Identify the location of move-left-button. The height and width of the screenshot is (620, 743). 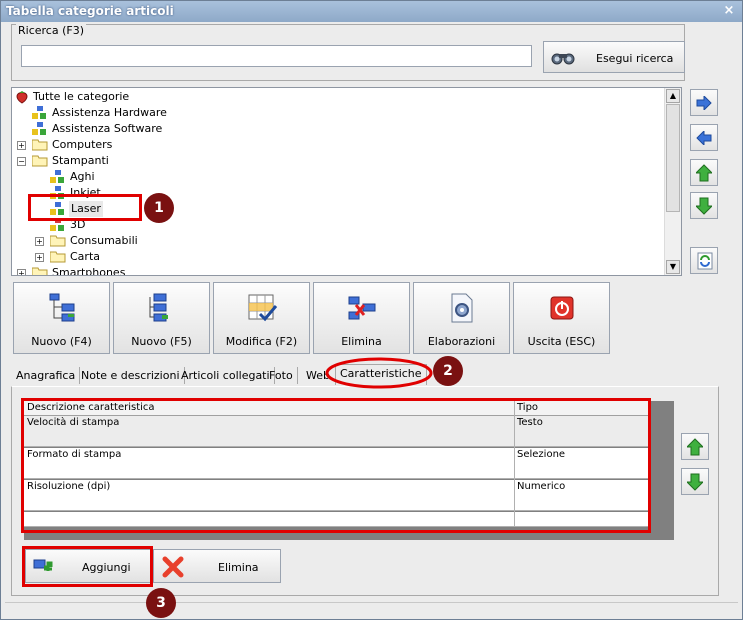
(704, 137).